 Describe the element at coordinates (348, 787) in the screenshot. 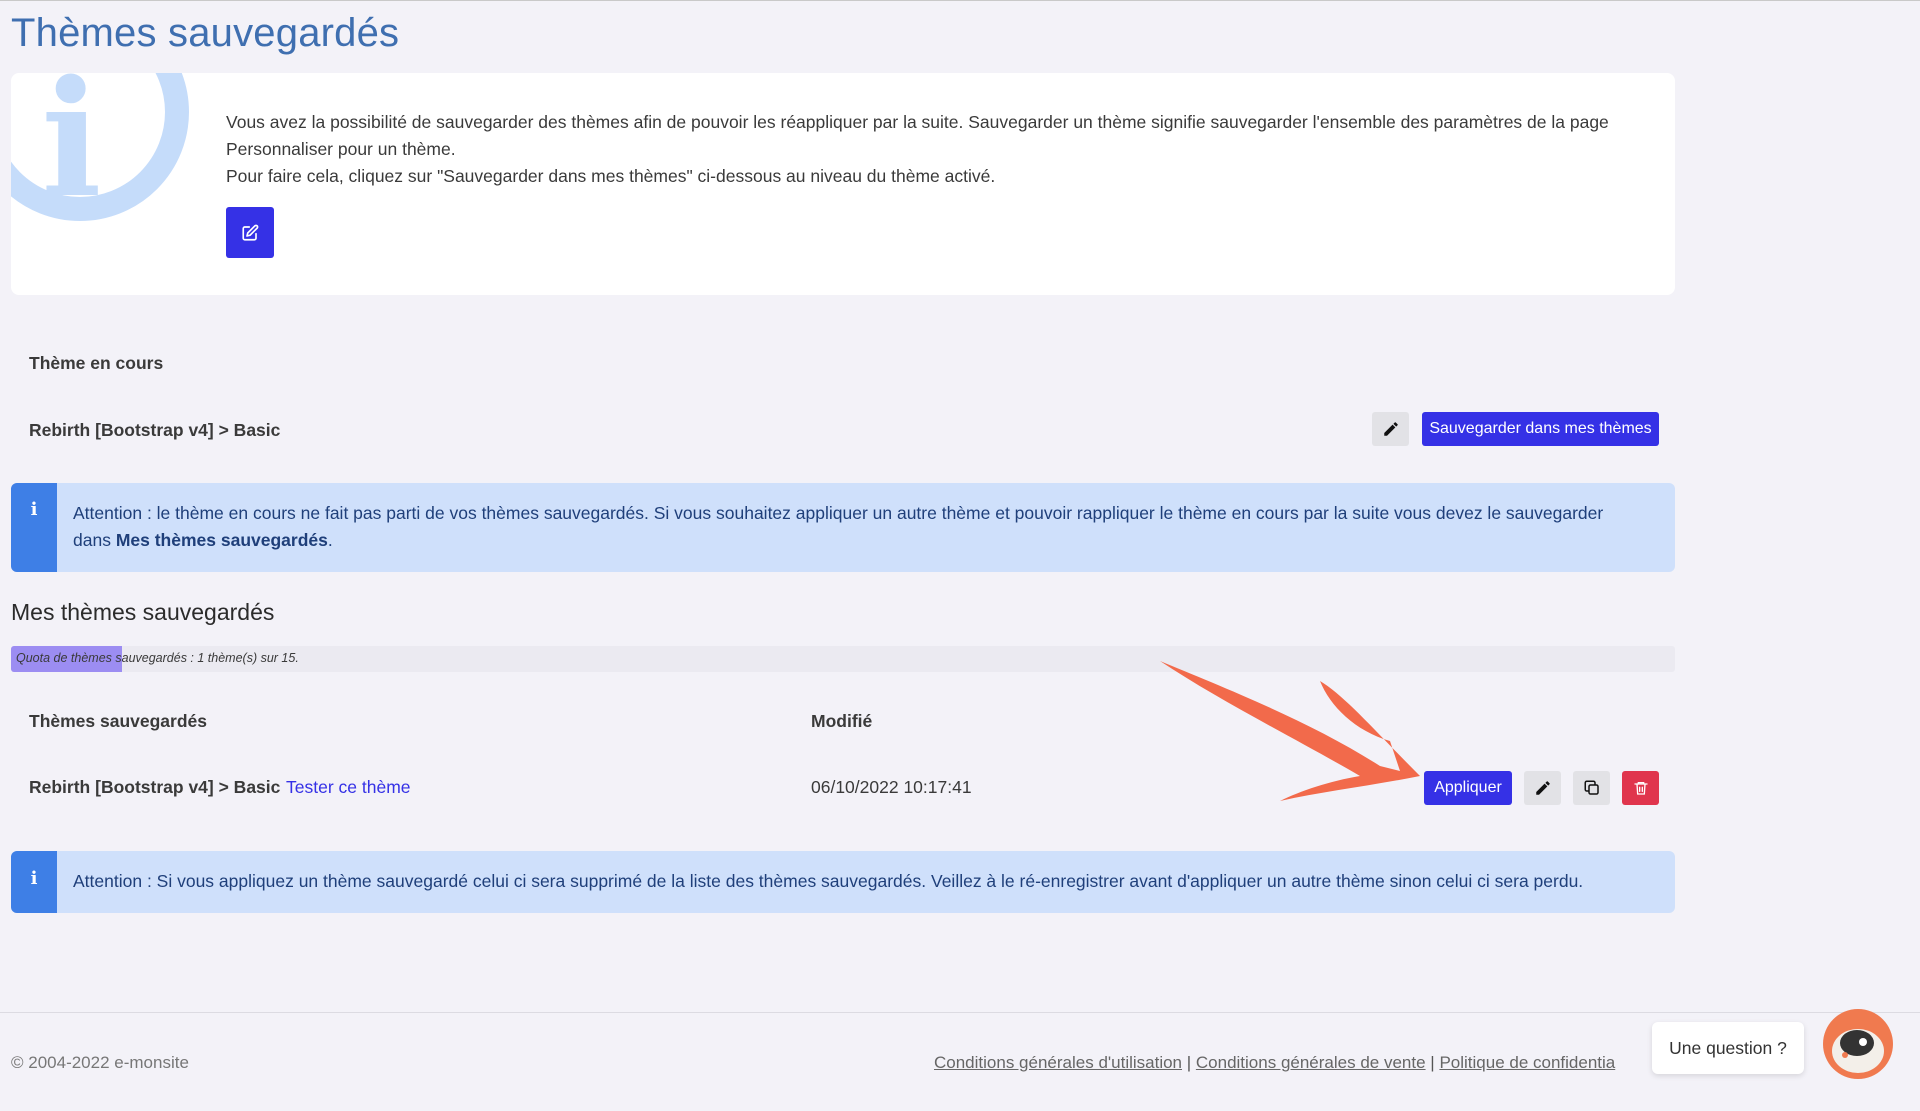

I see `test-theme-link: Tester ce thème` at that location.